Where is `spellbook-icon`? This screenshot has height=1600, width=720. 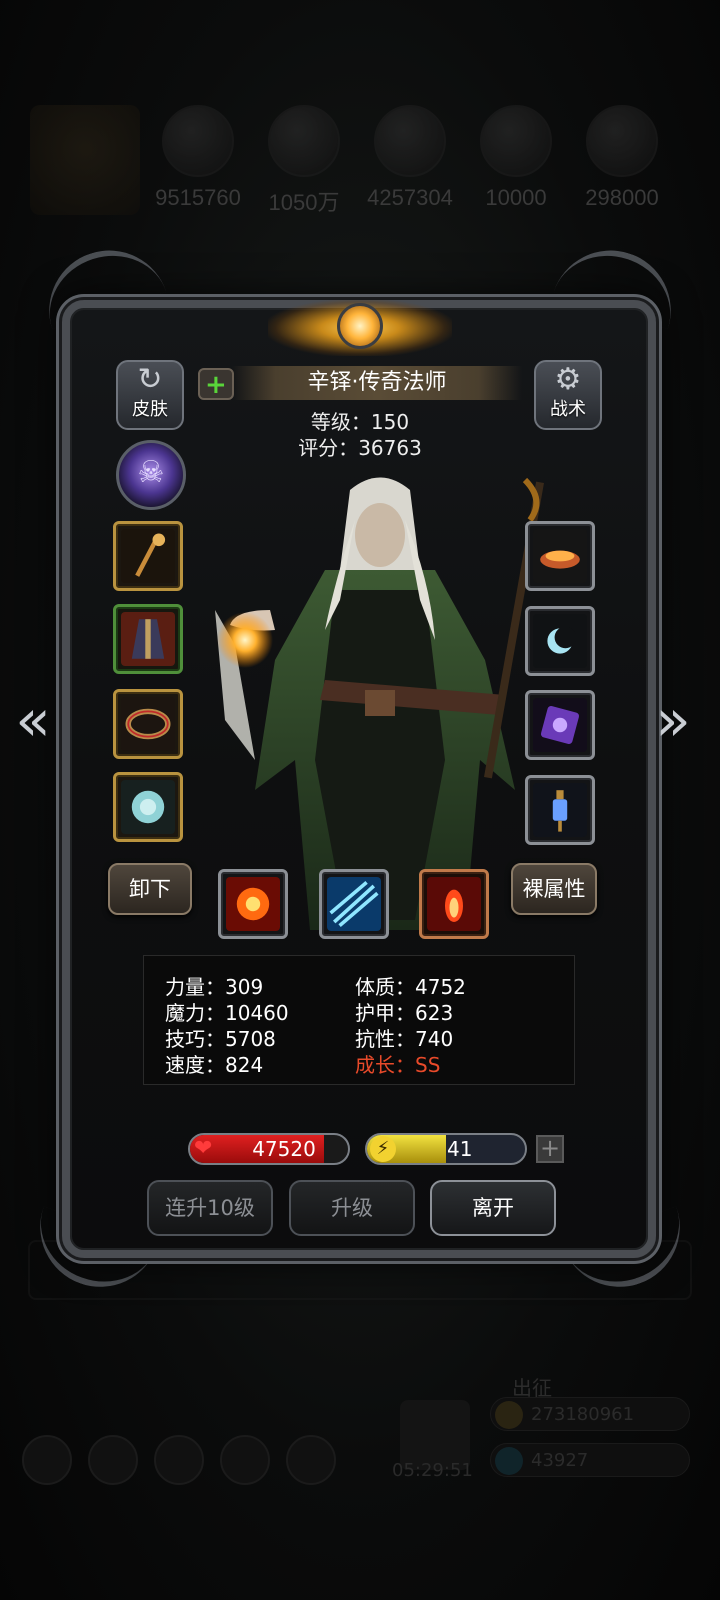 spellbook-icon is located at coordinates (560, 725).